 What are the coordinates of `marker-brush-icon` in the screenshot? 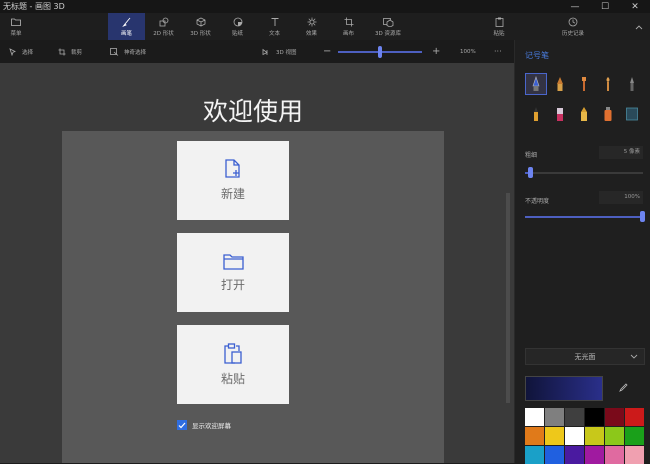 It's located at (536, 84).